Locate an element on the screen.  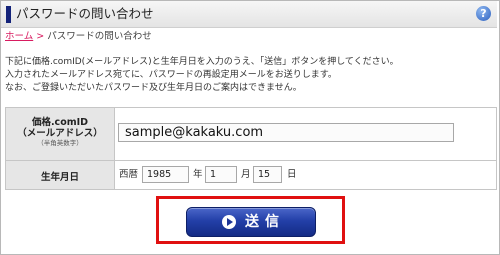
birth-month-field is located at coordinates (221, 174).